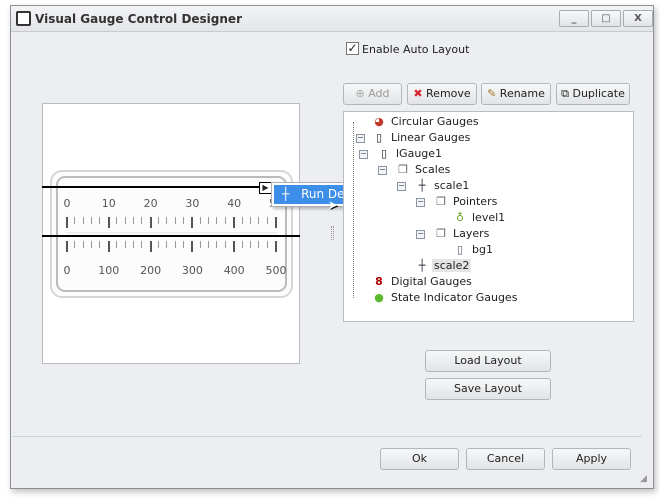  Describe the element at coordinates (452, 265) in the screenshot. I see `tree-item-label: scale2` at that location.